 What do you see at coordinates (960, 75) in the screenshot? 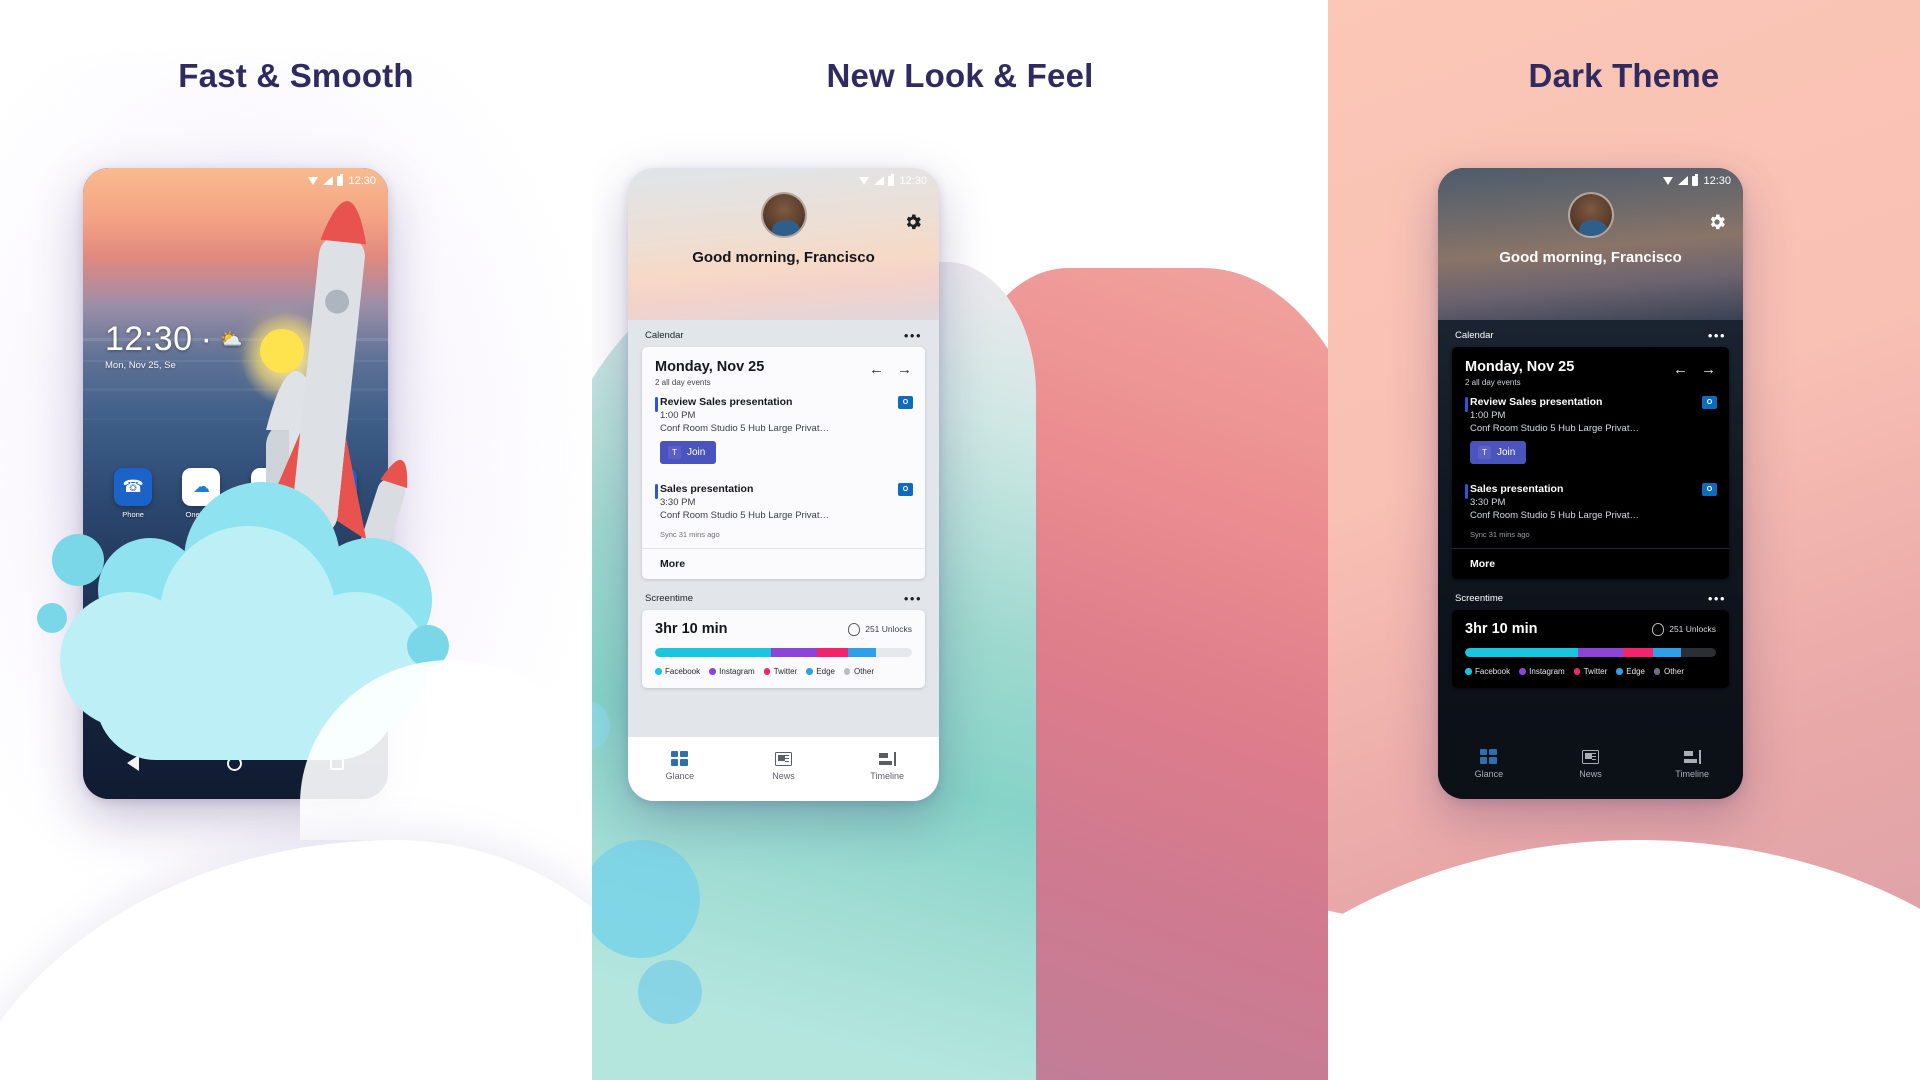
I see `panel-heading-2: New Look & Feel` at bounding box center [960, 75].